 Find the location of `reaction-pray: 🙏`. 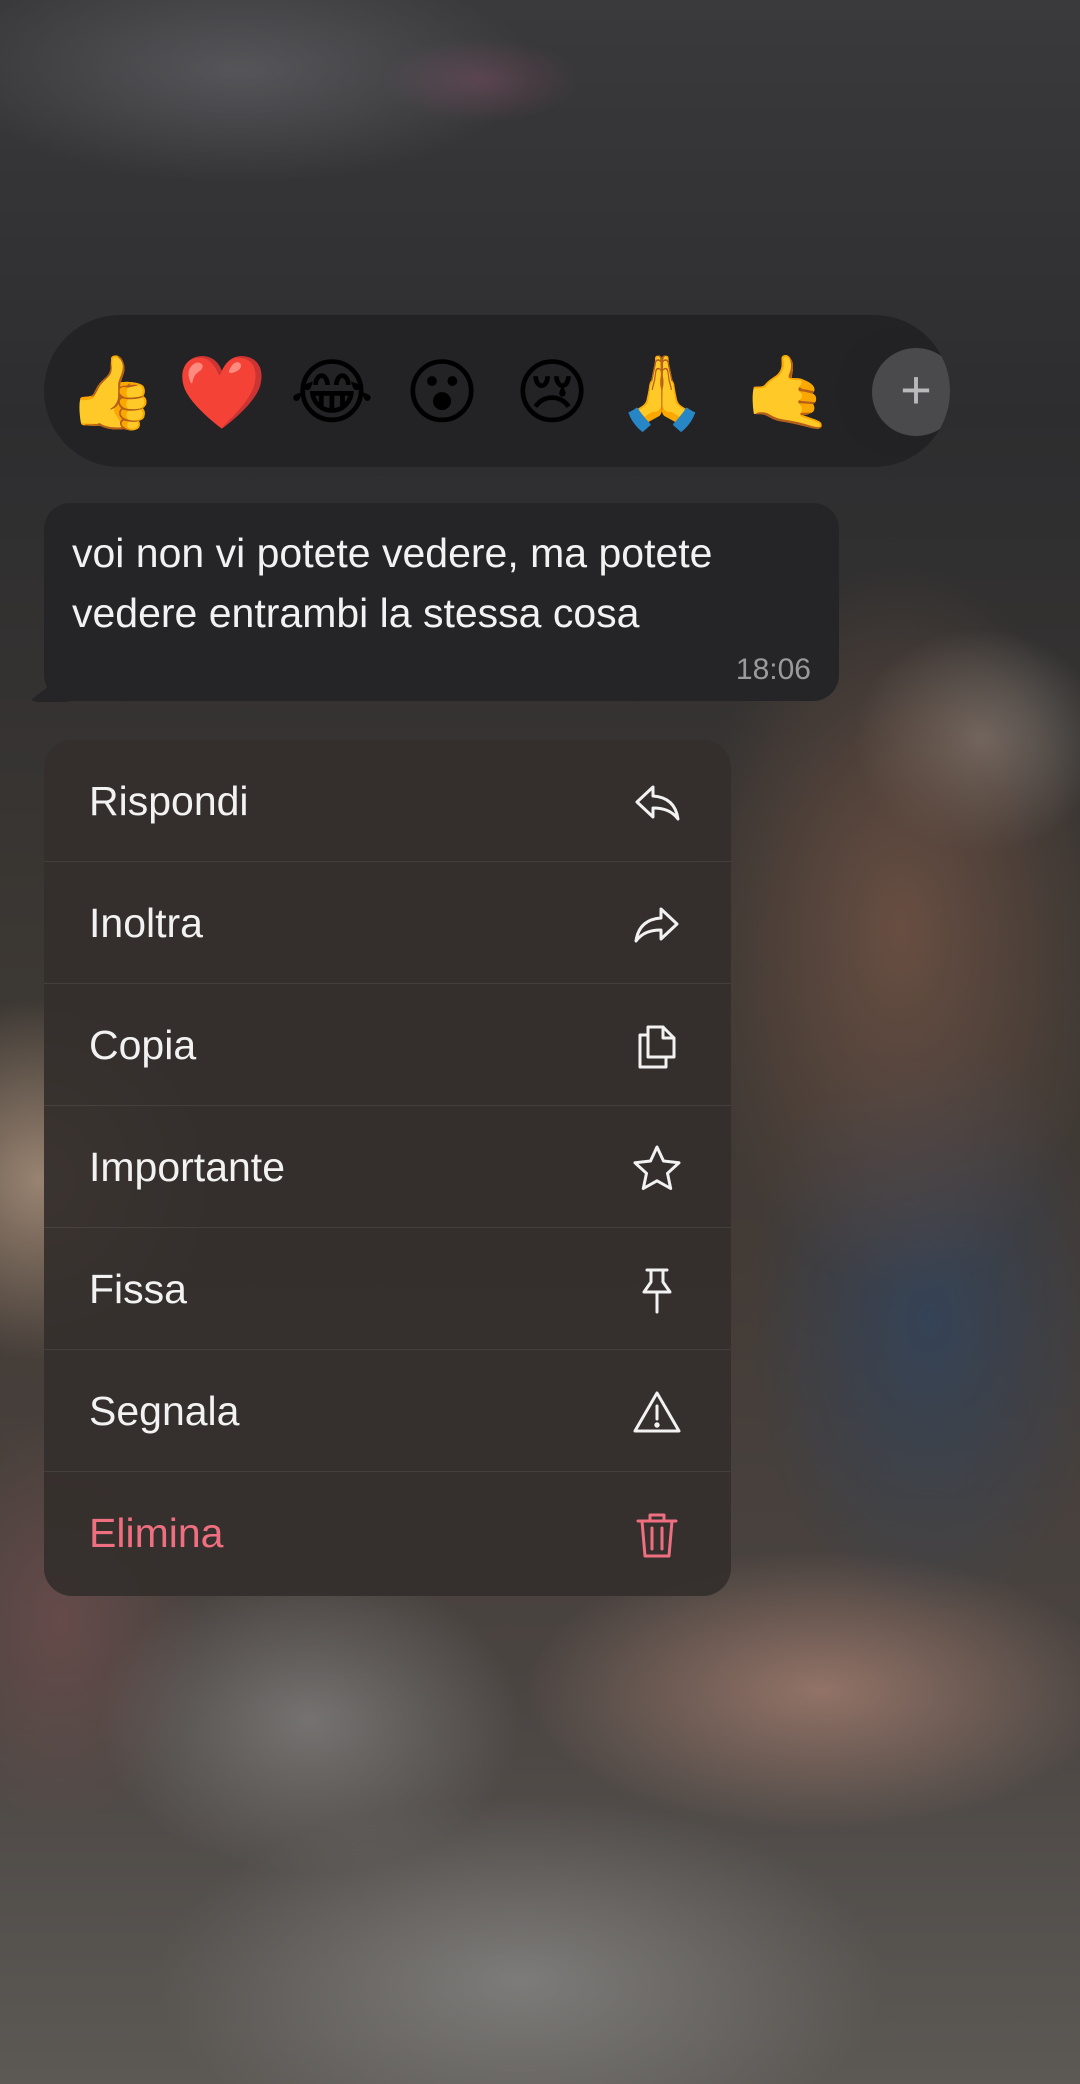

reaction-pray: 🙏 is located at coordinates (662, 393).